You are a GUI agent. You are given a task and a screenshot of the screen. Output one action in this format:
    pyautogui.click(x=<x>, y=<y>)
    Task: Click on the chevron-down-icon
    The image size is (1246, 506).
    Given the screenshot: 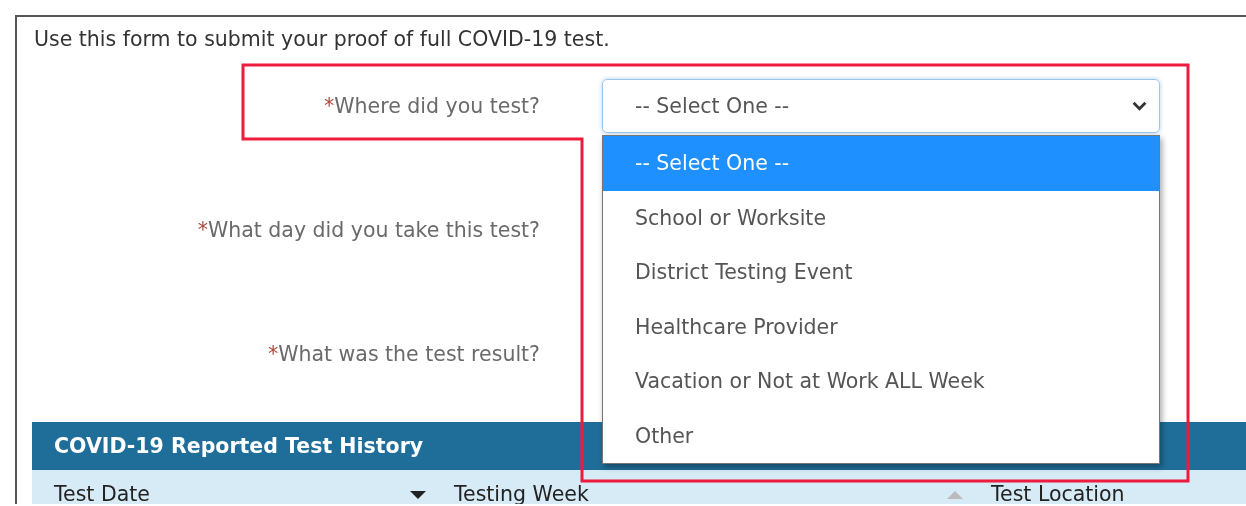 What is the action you would take?
    pyautogui.click(x=1139, y=106)
    